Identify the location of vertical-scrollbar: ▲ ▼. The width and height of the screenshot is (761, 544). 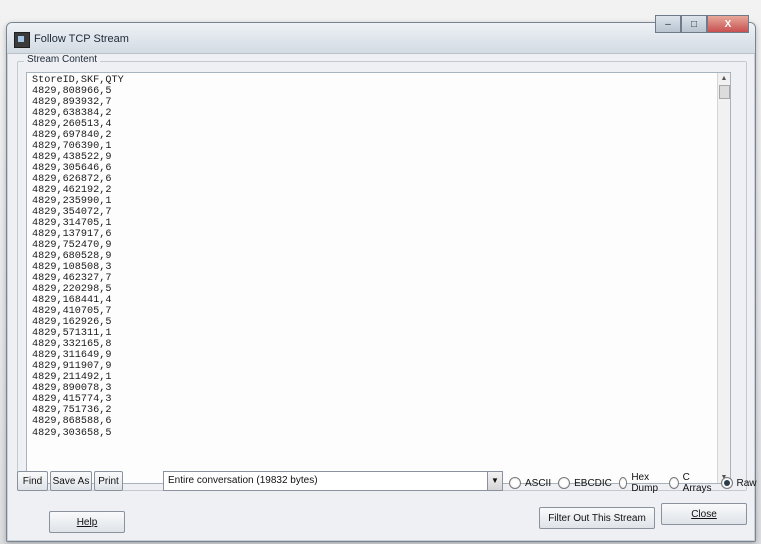
(723, 278).